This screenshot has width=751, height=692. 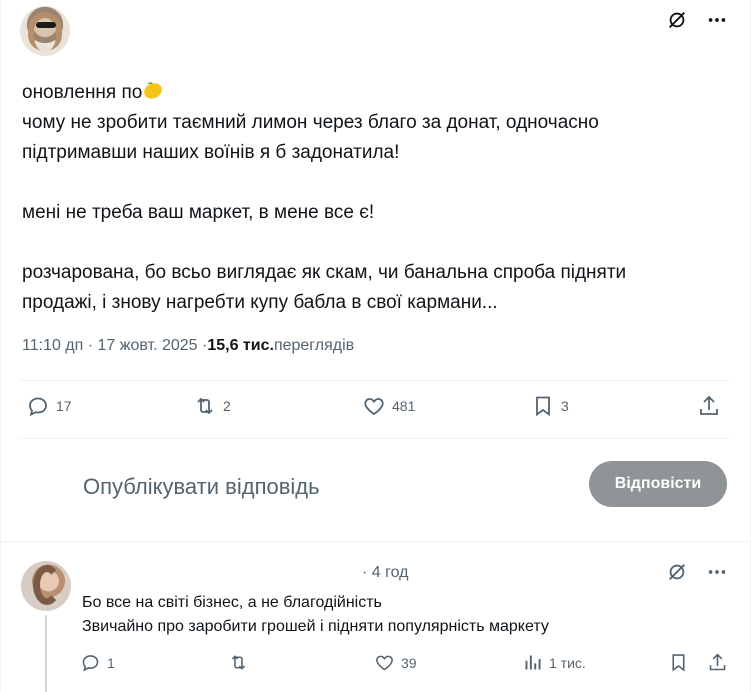 I want to click on views-count: 15,6 тис., so click(x=240, y=345).